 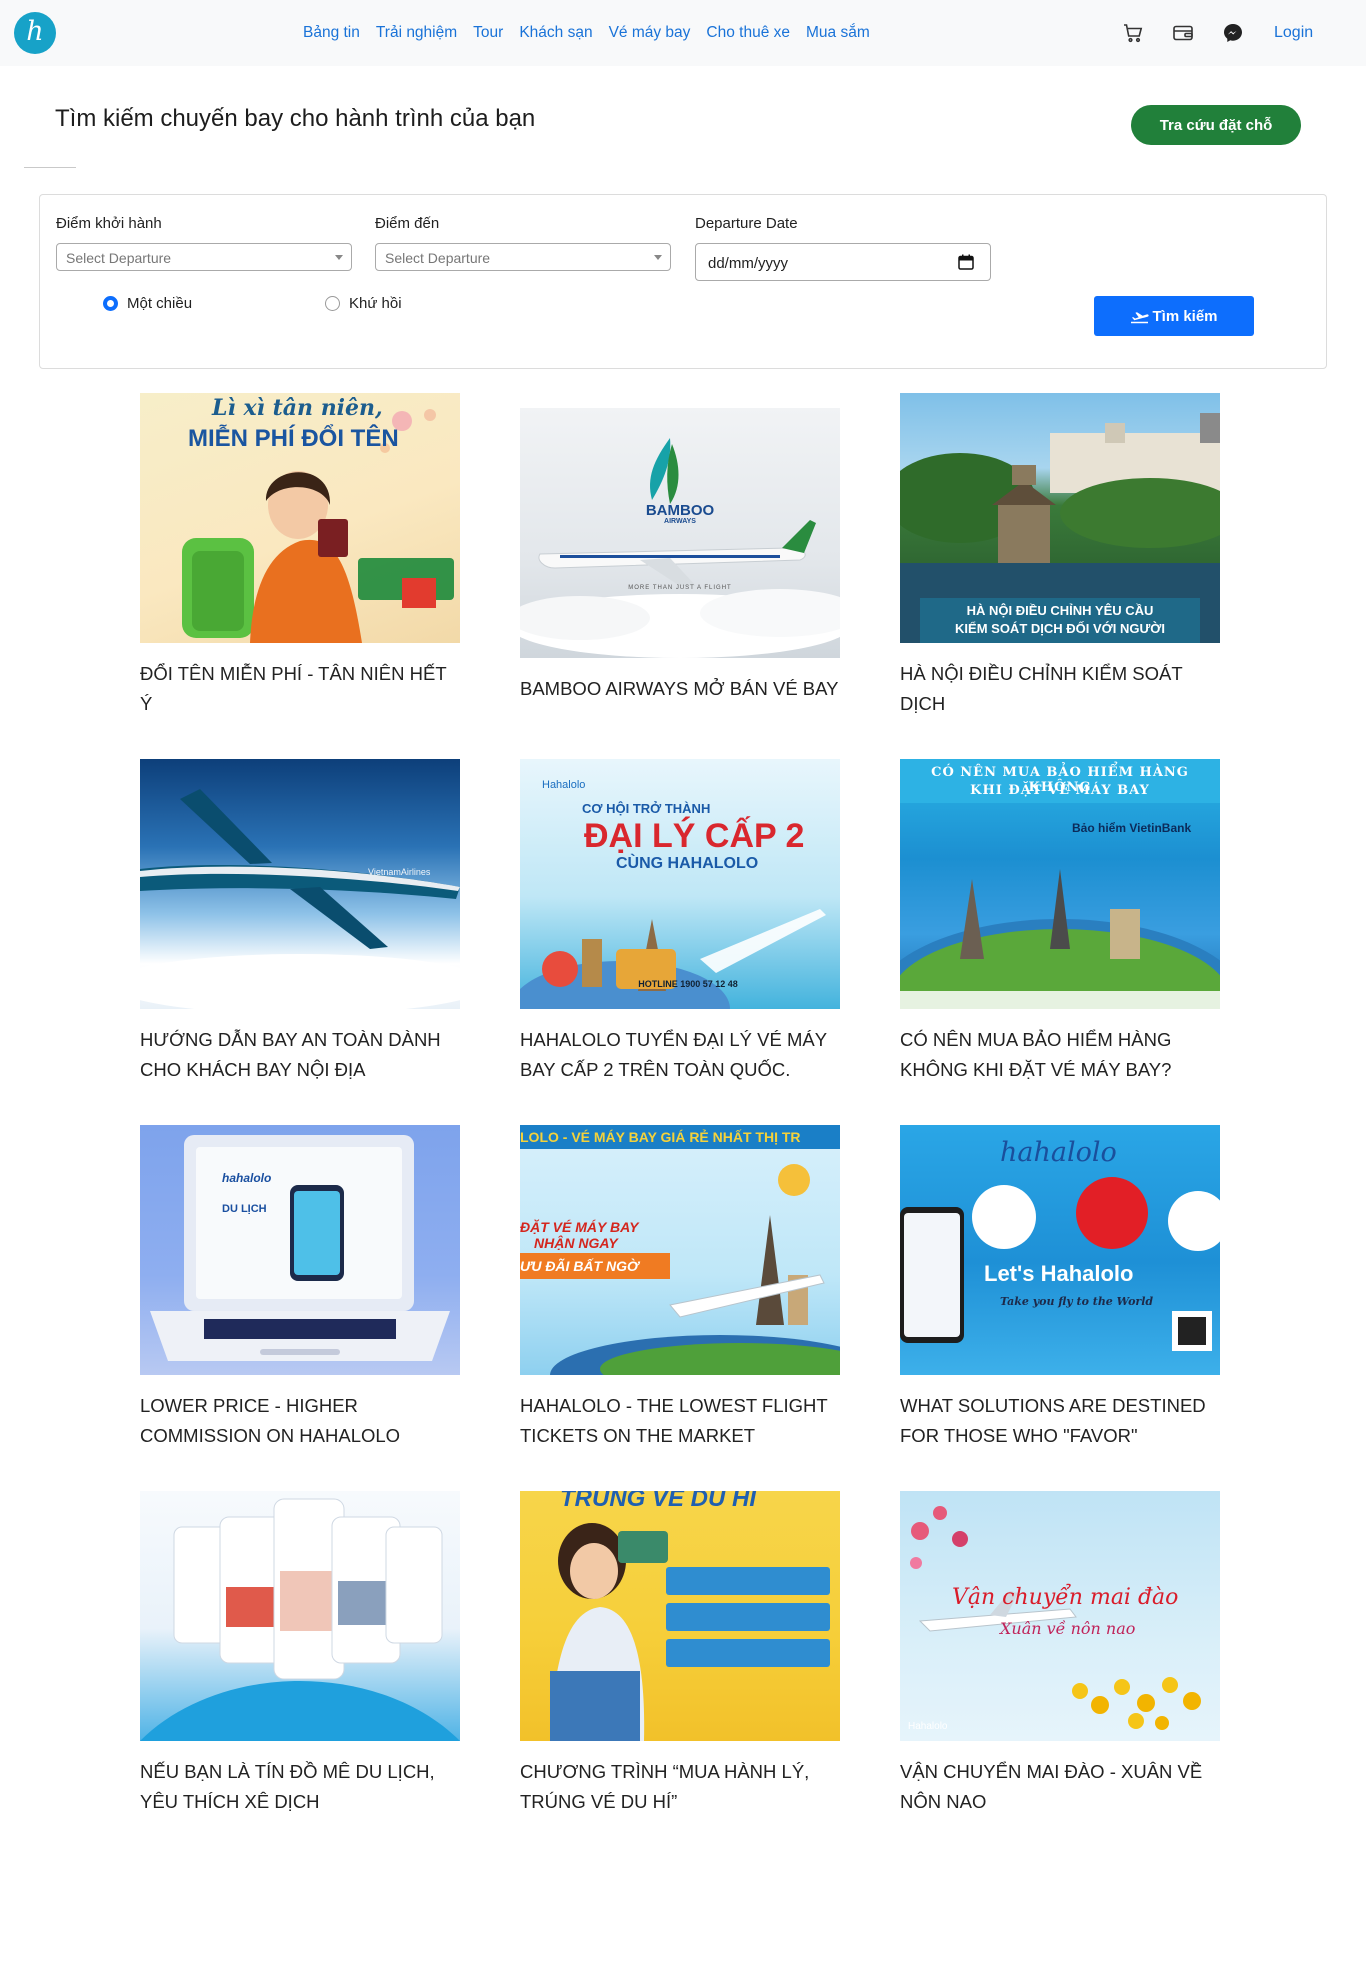 What do you see at coordinates (680, 588) in the screenshot?
I see `banner-tagline: MORE THAN JUST A FLIGHT` at bounding box center [680, 588].